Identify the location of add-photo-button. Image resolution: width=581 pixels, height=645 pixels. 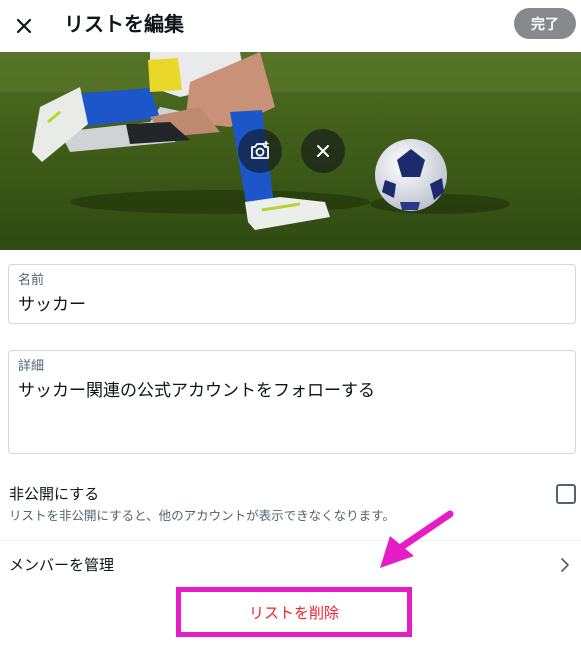
(260, 151).